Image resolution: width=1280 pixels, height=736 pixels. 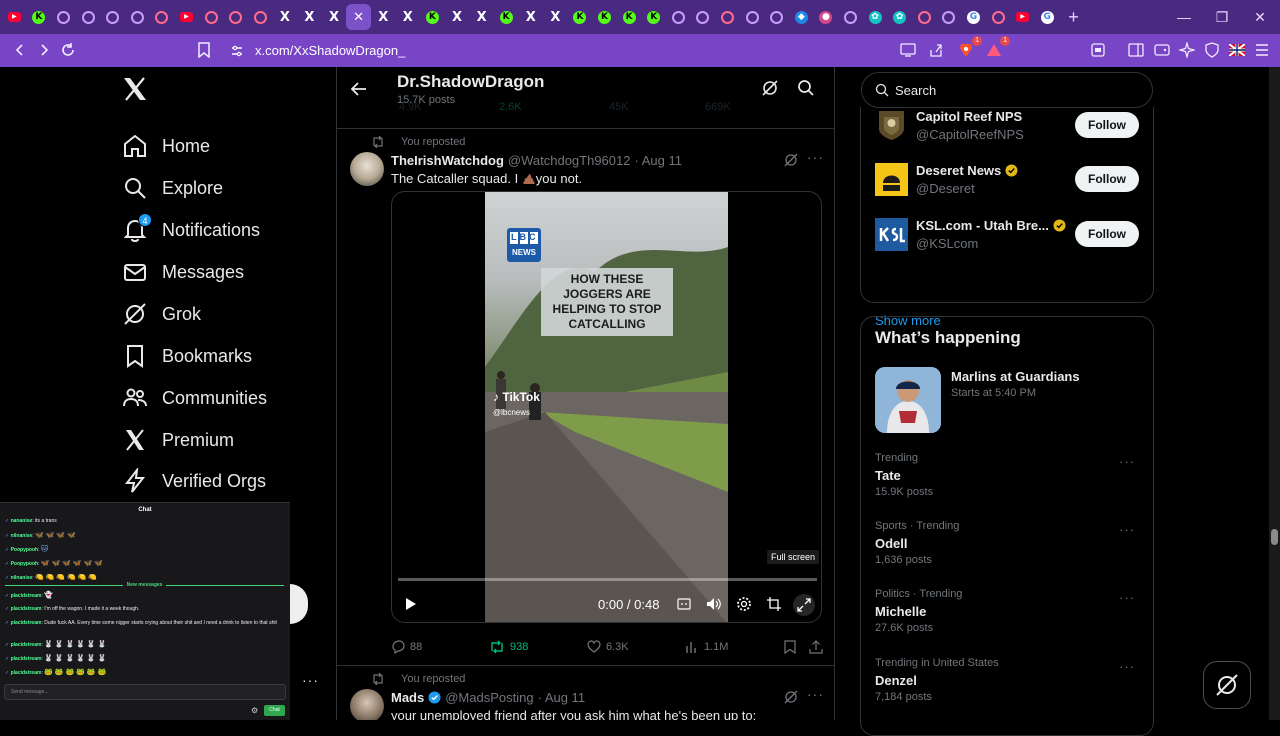 I want to click on nav-item-premium: Premium, so click(x=178, y=440).